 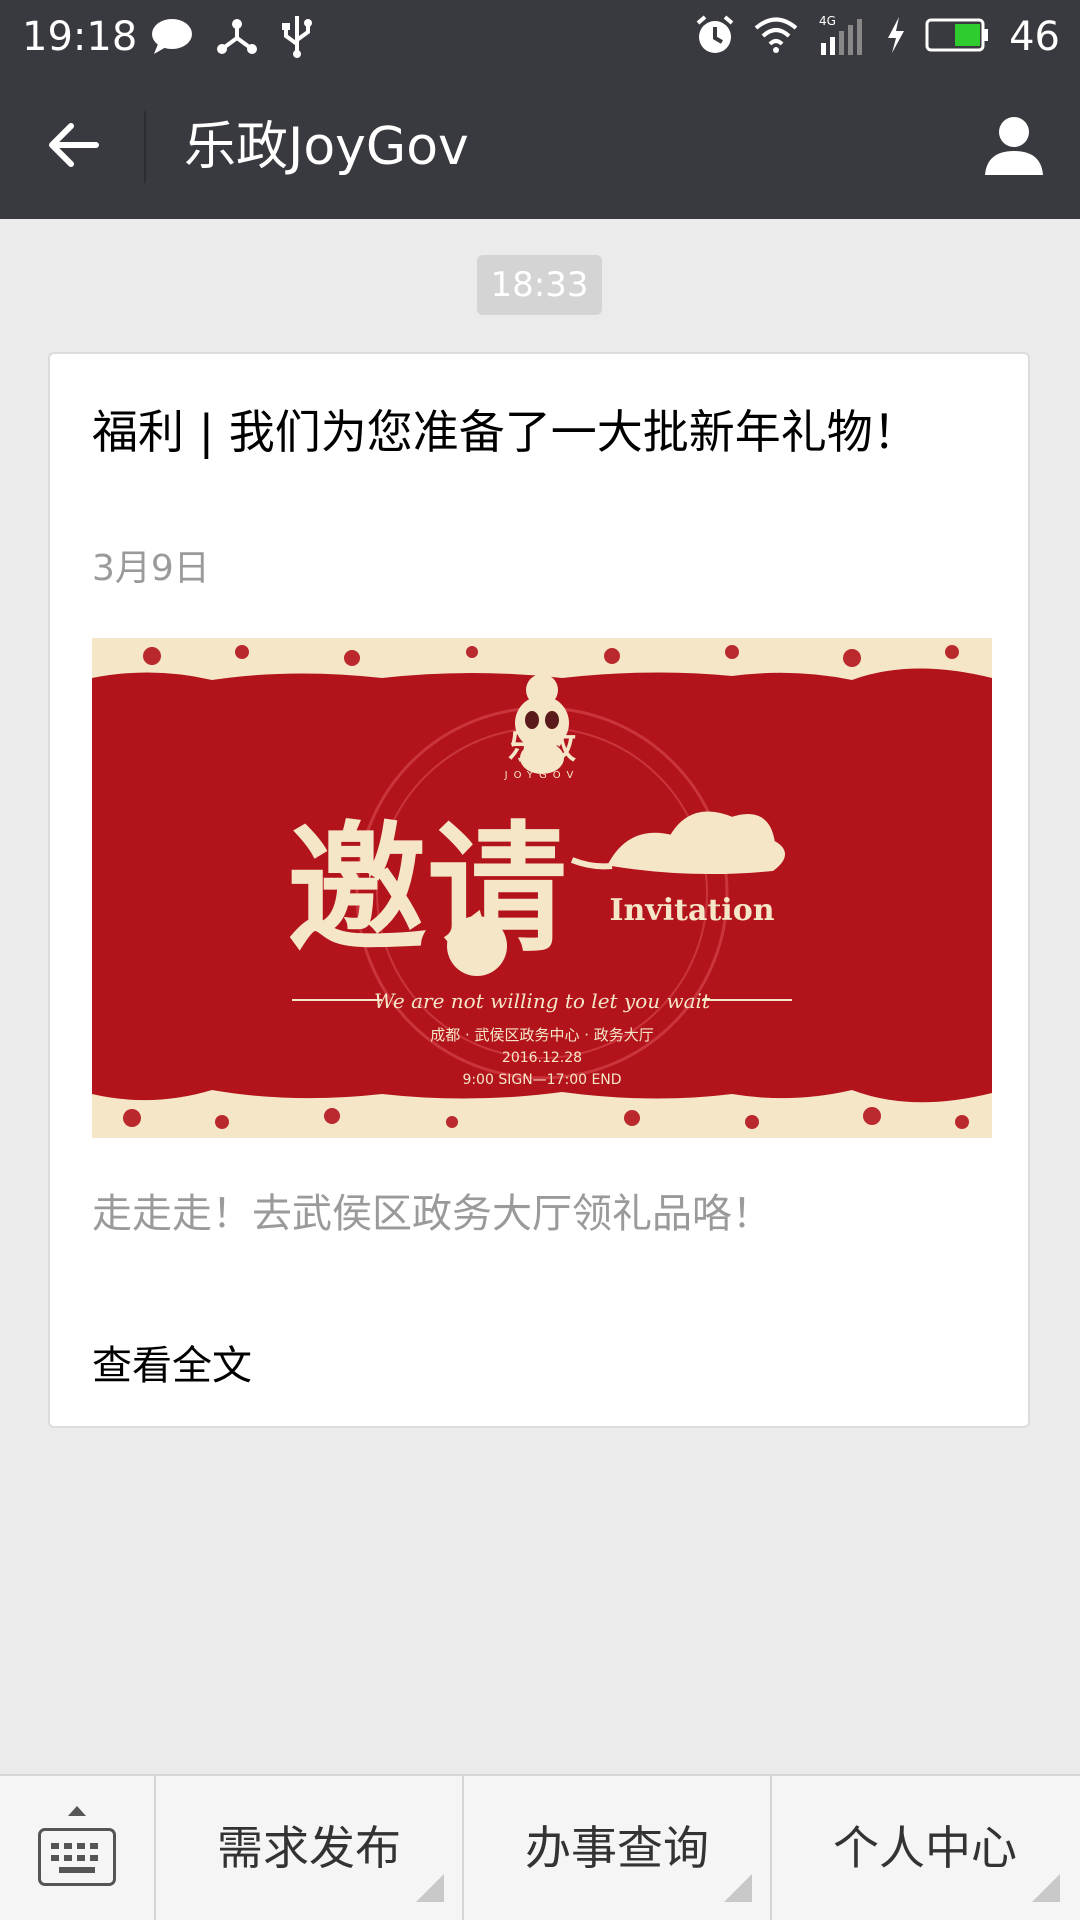 What do you see at coordinates (77, 1857) in the screenshot?
I see `keyboard-icon` at bounding box center [77, 1857].